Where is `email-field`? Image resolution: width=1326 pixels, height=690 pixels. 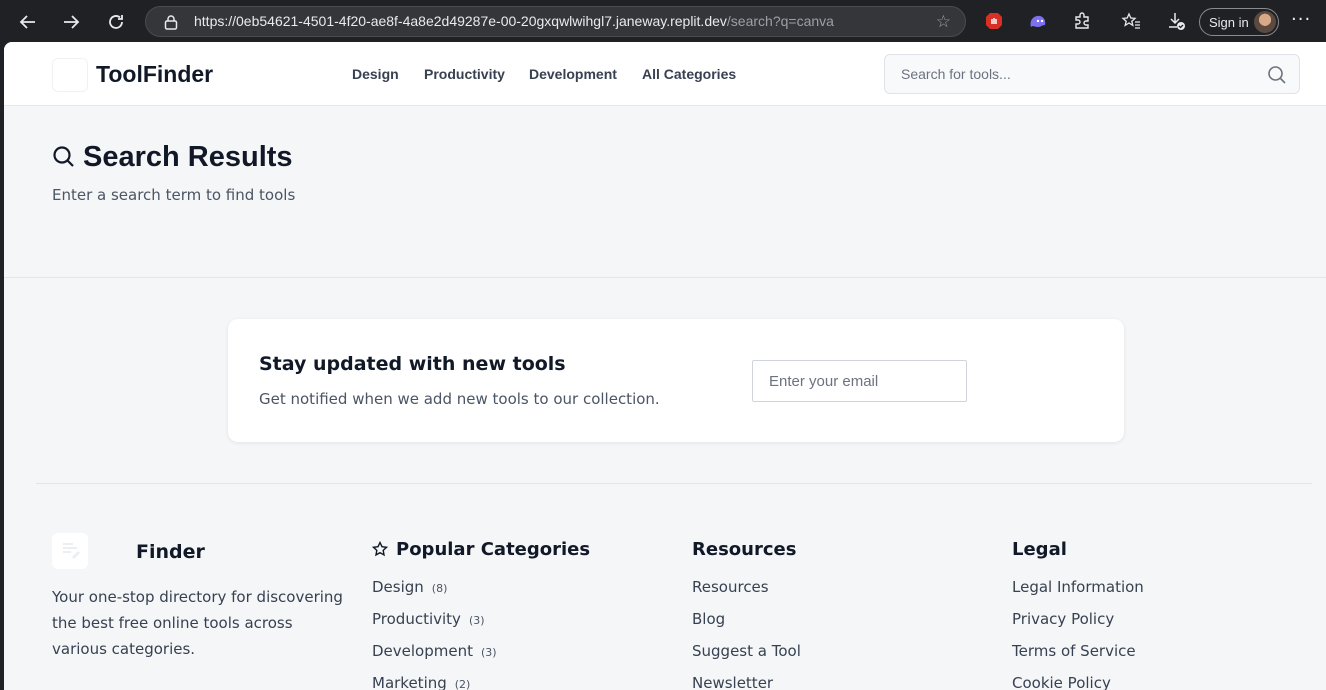
email-field is located at coordinates (859, 381).